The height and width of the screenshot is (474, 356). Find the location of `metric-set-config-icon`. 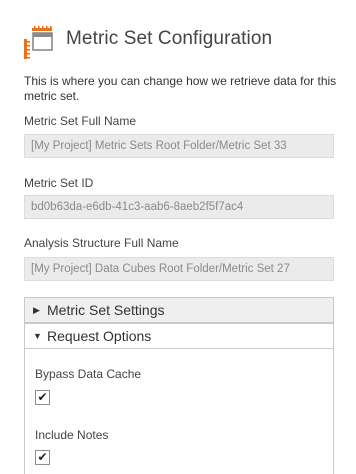

metric-set-config-icon is located at coordinates (40, 44).